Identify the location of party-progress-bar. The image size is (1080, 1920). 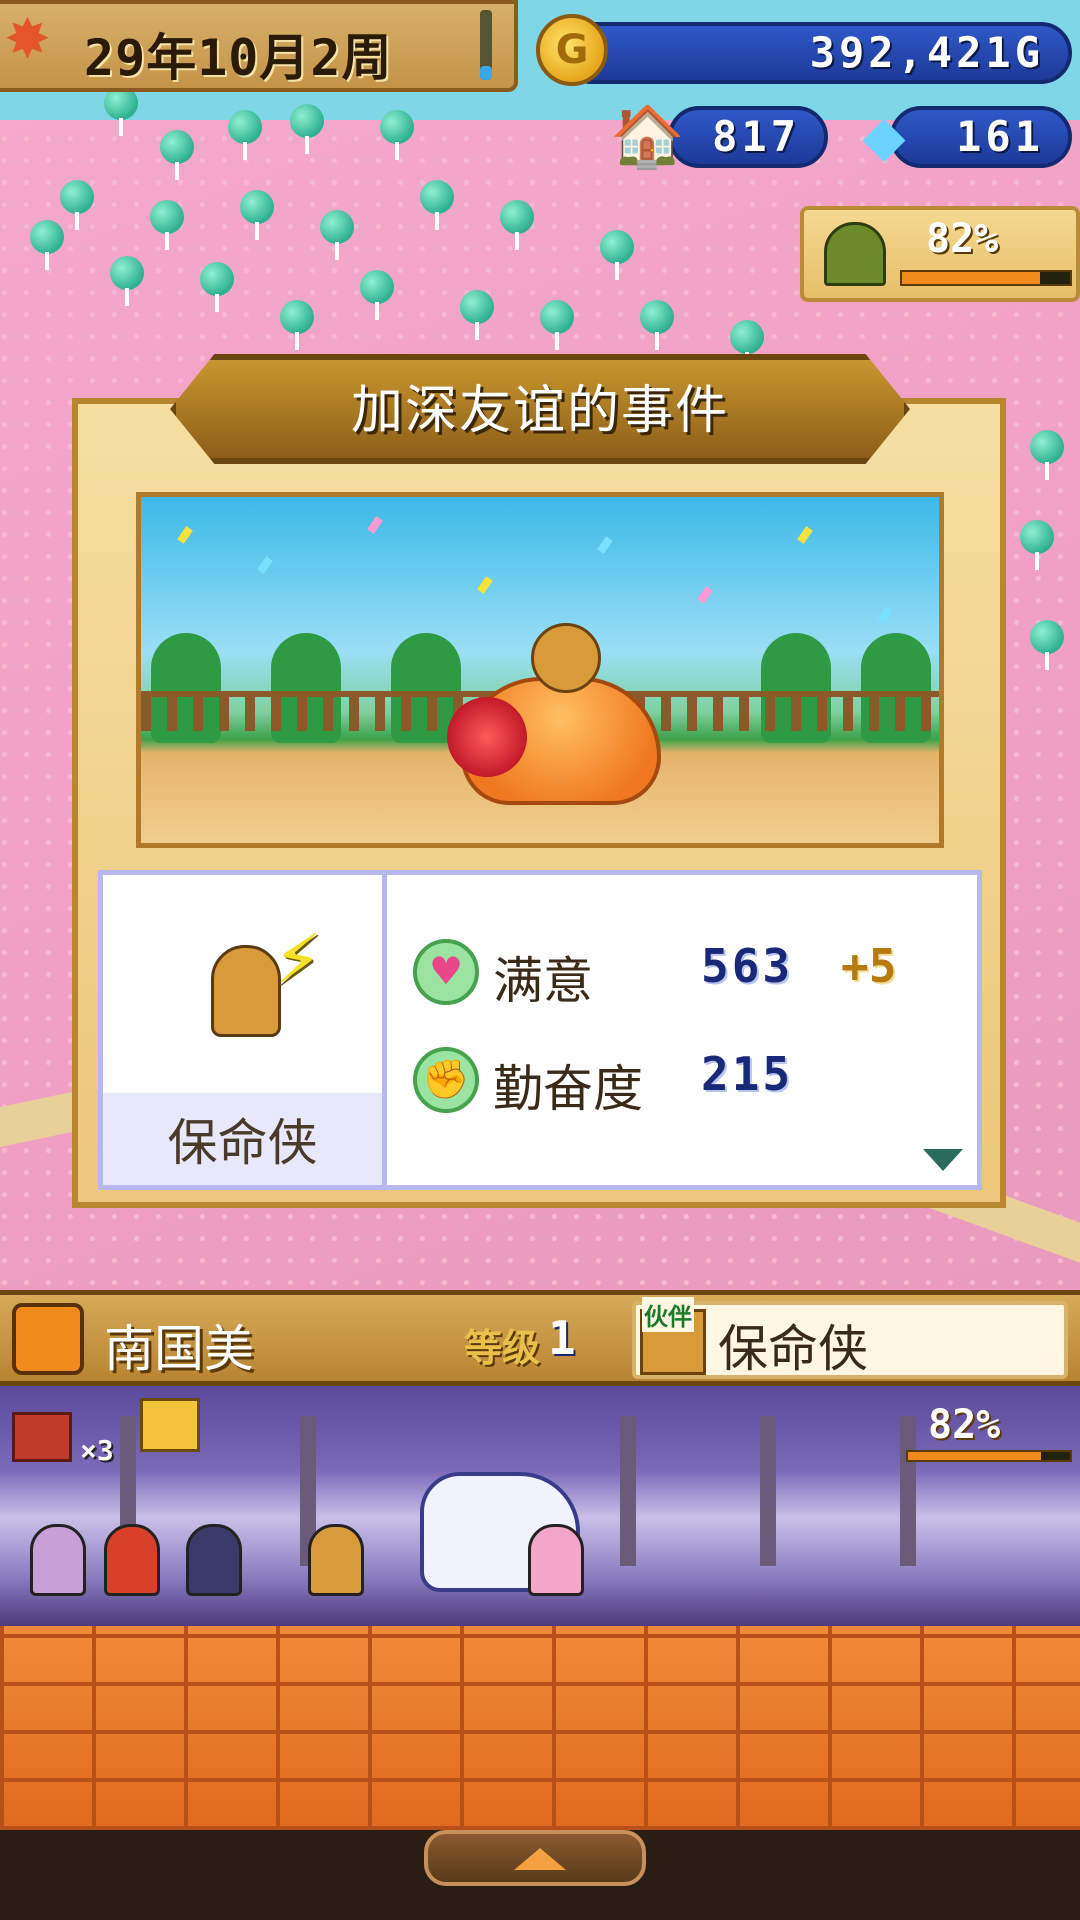
(989, 1456).